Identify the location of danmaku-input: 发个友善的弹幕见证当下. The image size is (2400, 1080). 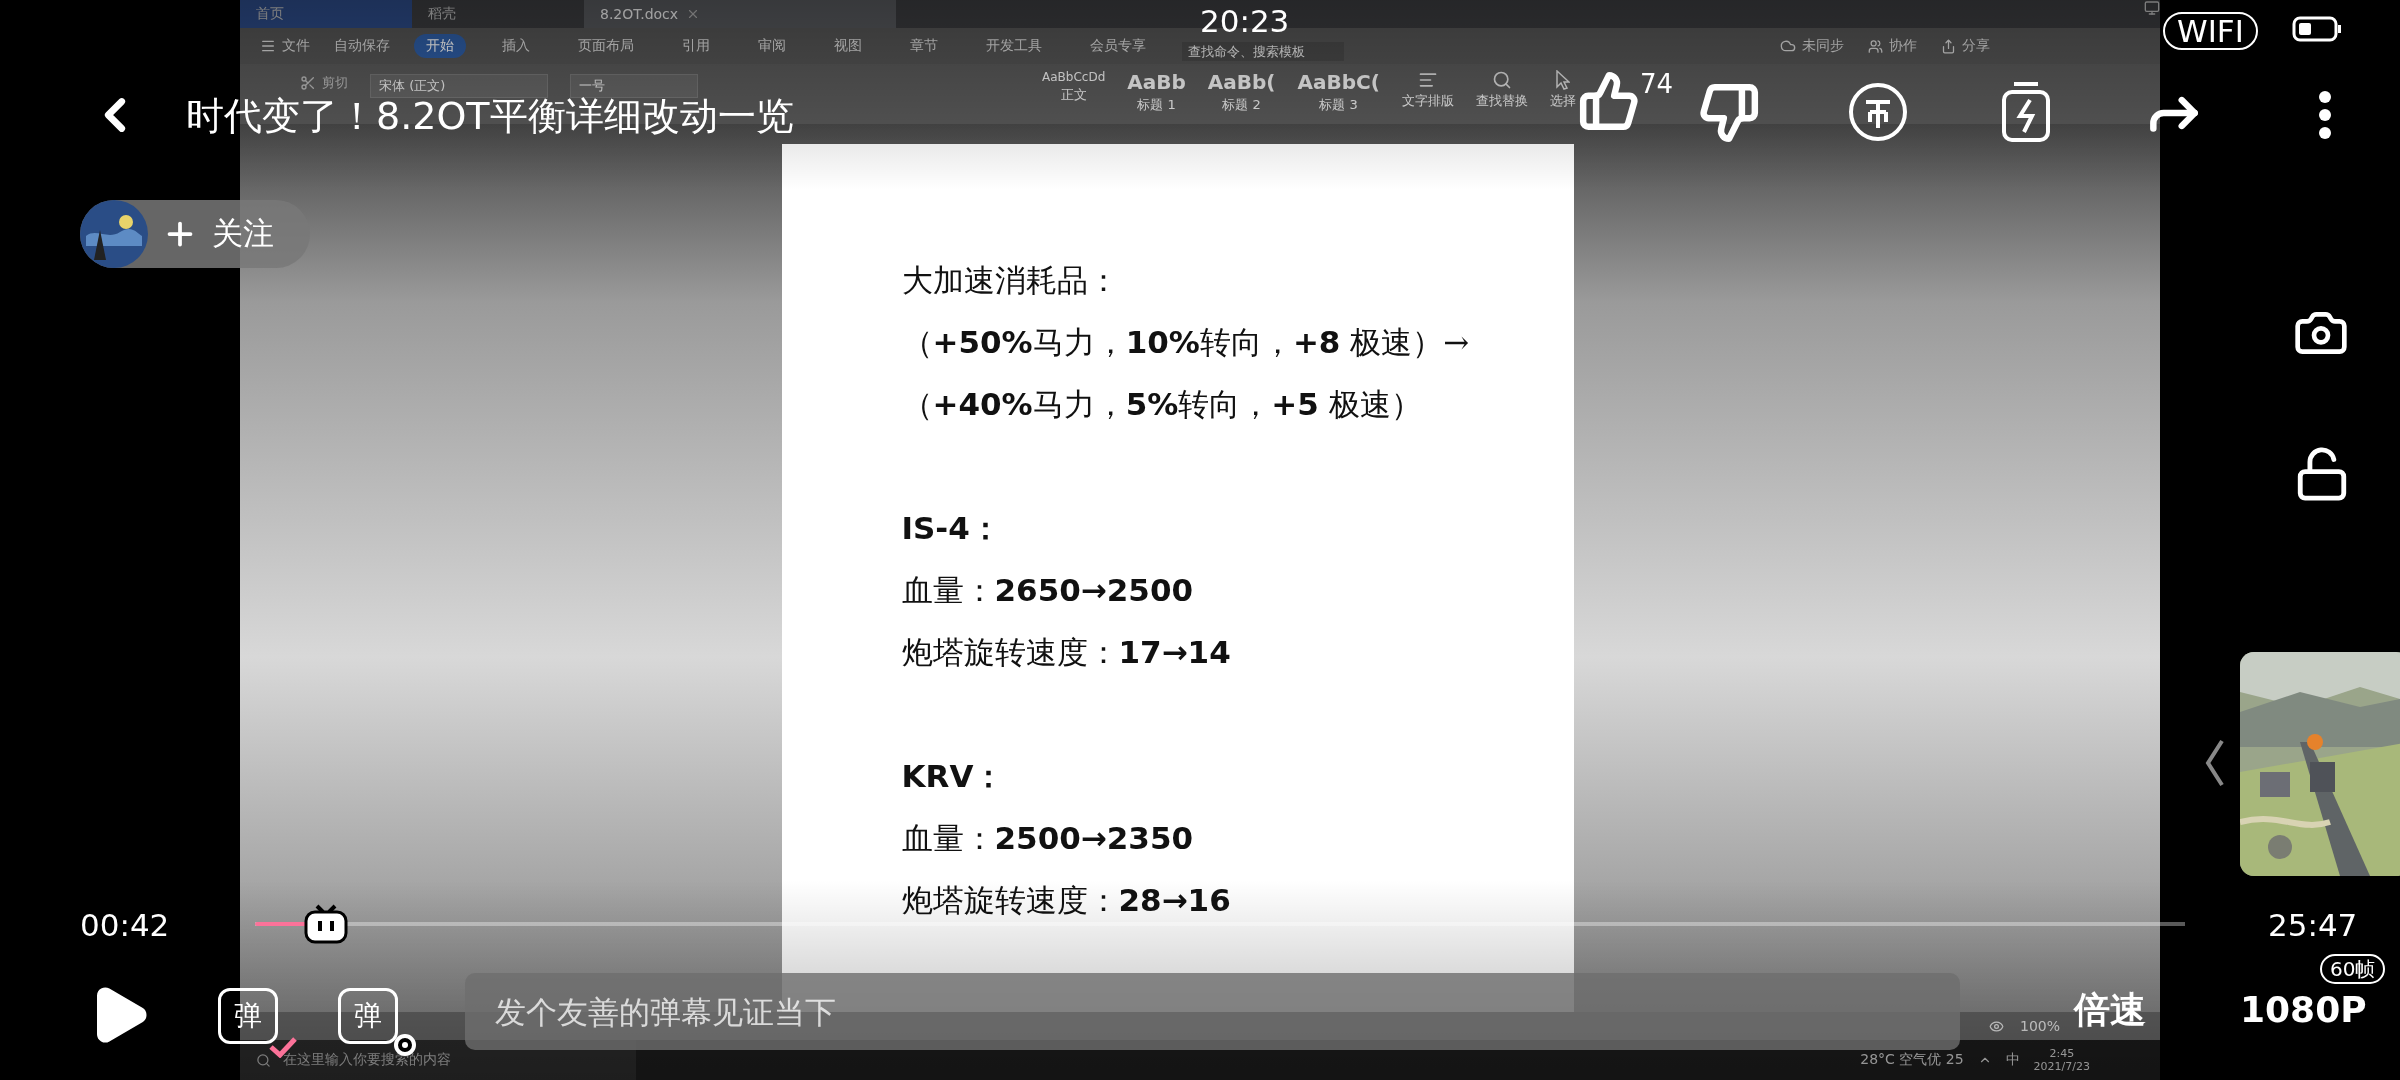
(1212, 1011).